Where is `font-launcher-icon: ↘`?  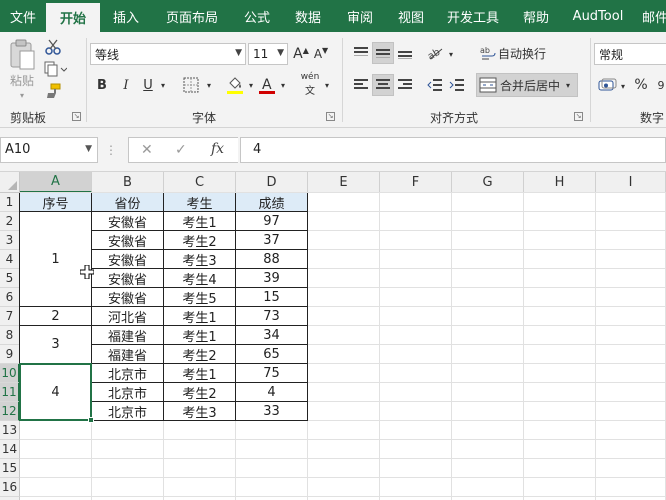 font-launcher-icon: ↘ is located at coordinates (330, 116).